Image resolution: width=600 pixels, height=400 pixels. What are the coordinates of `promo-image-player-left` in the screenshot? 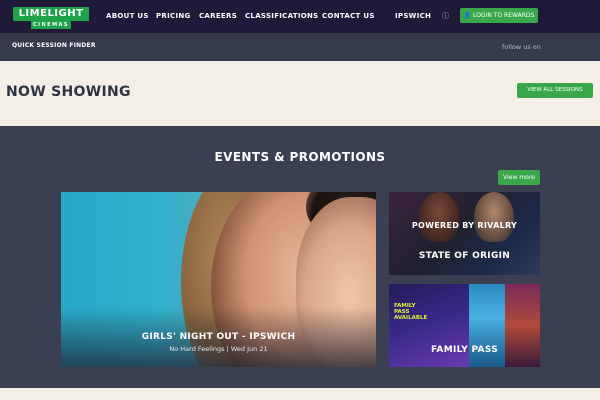 It's located at (439, 217).